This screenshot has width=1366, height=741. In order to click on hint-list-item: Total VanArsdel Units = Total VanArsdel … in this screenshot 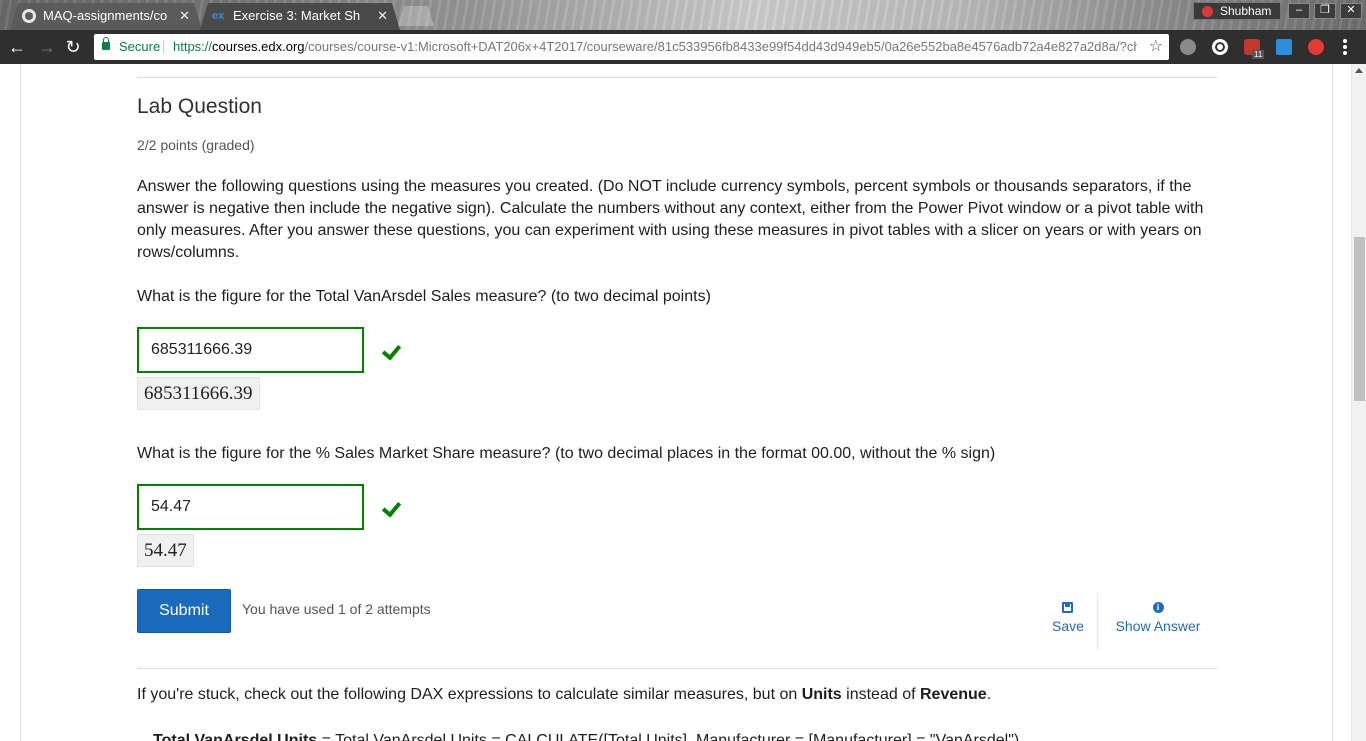, I will do `click(586, 736)`.